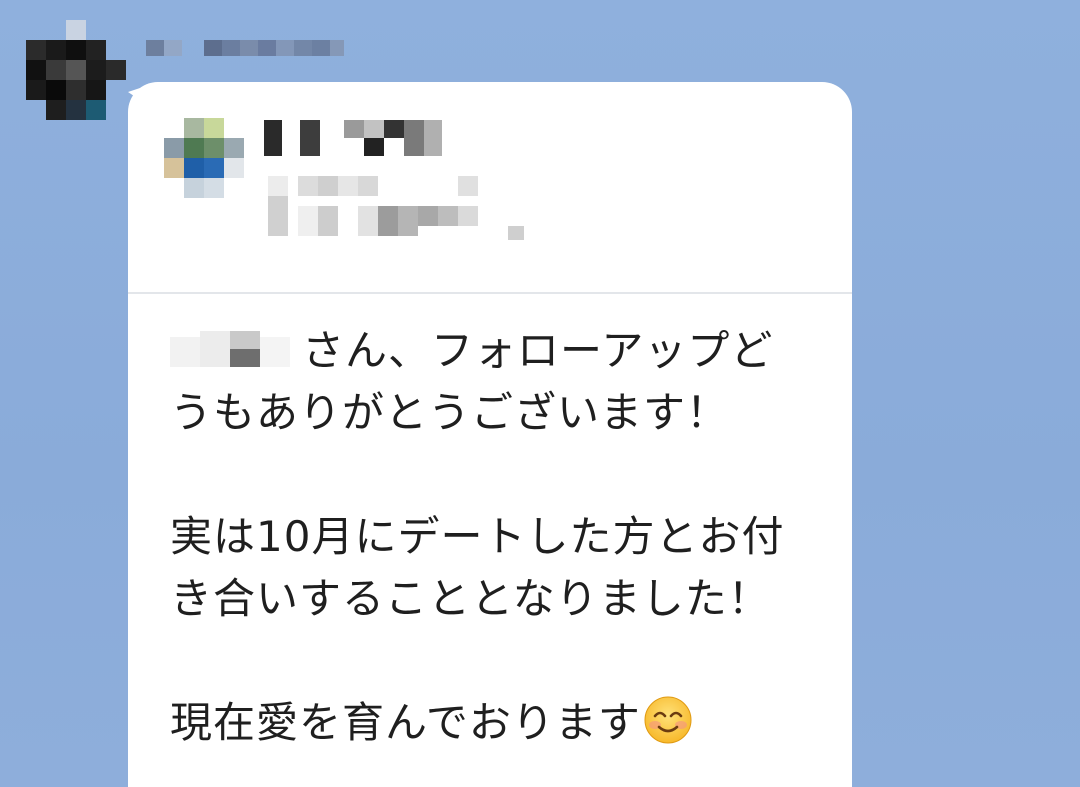 The width and height of the screenshot is (1080, 787). Describe the element at coordinates (490, 293) in the screenshot. I see `card-divider` at that location.